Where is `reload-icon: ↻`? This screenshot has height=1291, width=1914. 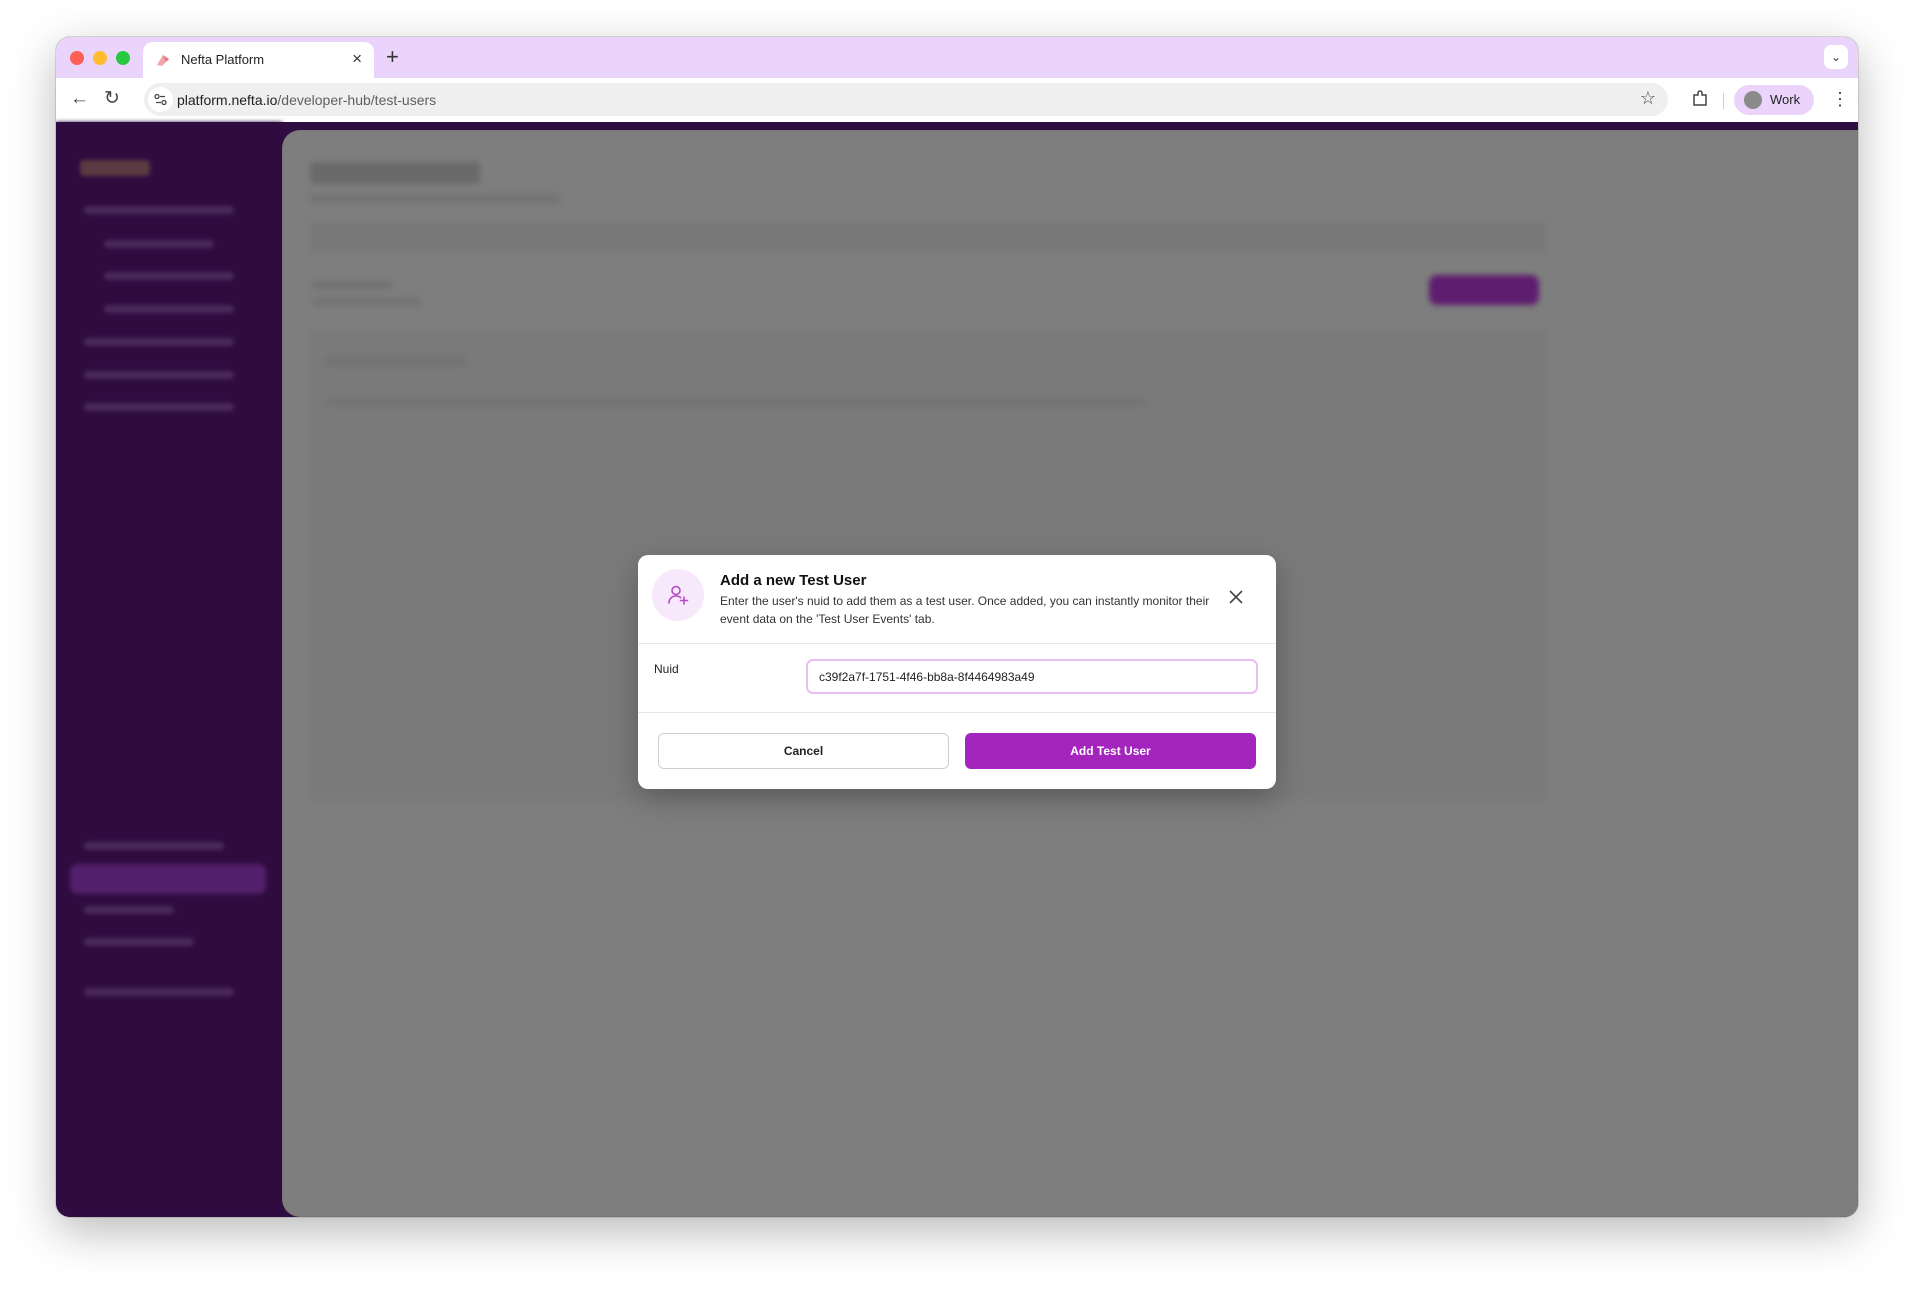 reload-icon: ↻ is located at coordinates (112, 99).